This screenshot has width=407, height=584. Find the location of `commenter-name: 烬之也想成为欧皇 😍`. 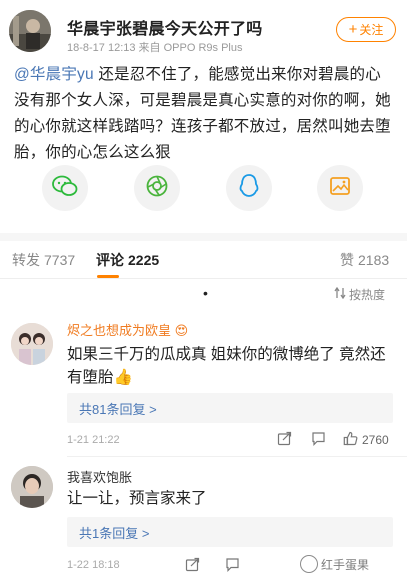

commenter-name: 烬之也想成为欧皇 😍 is located at coordinates (127, 329).